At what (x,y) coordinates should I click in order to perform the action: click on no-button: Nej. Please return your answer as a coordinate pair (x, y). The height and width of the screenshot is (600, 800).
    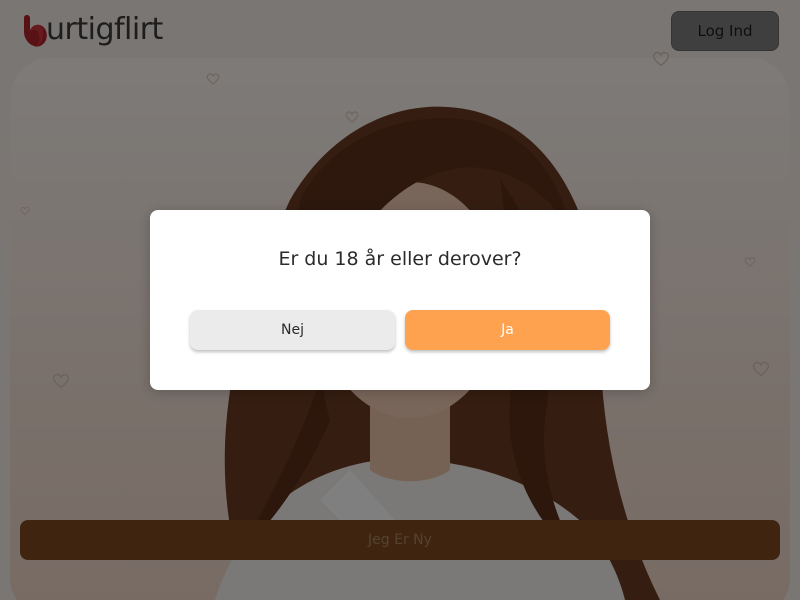
    Looking at the image, I should click on (292, 330).